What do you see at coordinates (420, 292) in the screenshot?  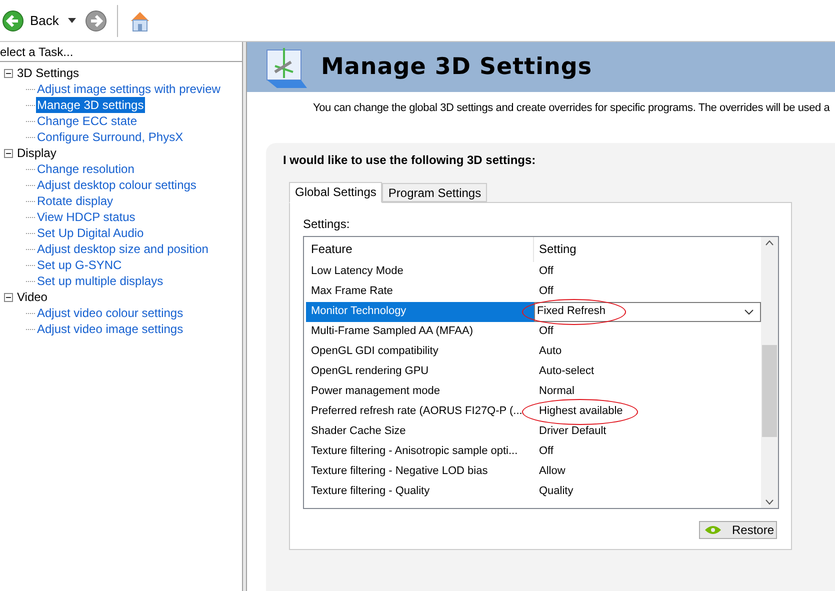 I see `feature-cell: Max Frame Rate` at bounding box center [420, 292].